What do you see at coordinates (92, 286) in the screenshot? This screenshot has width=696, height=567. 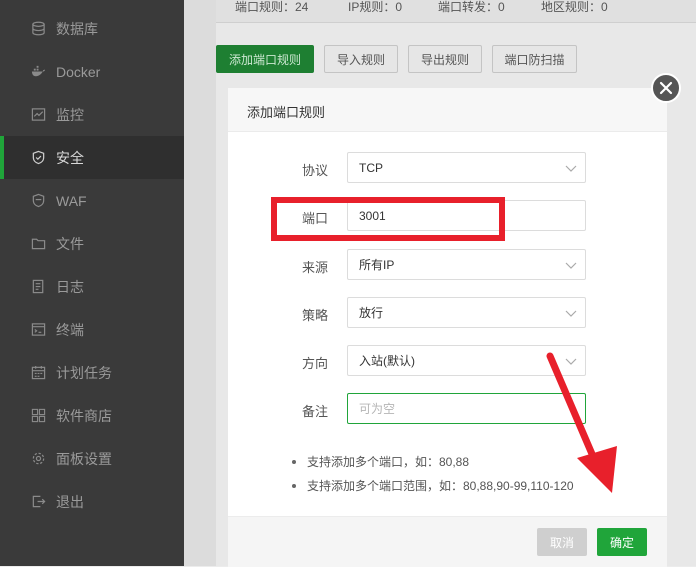 I see `sidebar-item-logs: 日志` at bounding box center [92, 286].